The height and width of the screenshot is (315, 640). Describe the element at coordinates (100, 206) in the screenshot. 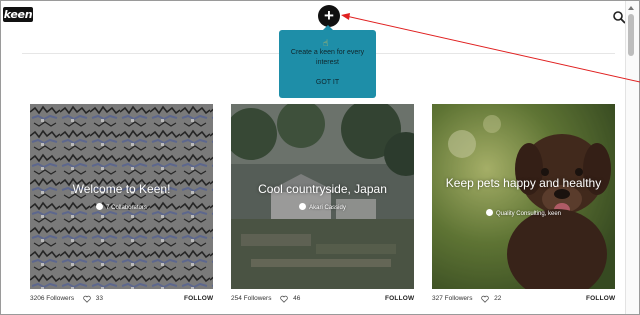

I see `collaborators-icon` at that location.